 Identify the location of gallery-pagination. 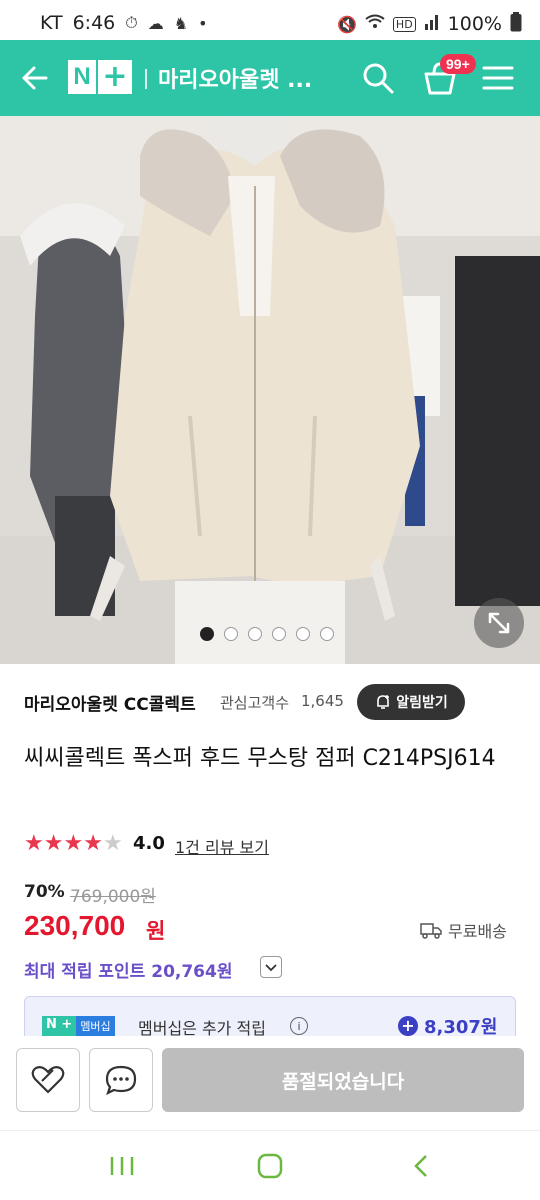
(267, 634).